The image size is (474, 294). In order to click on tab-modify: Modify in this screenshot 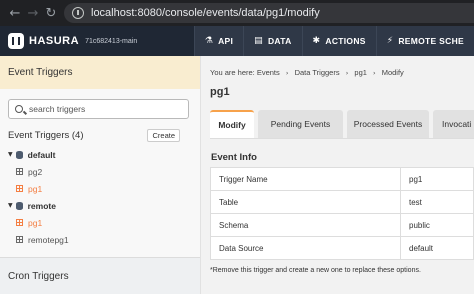, I will do `click(232, 124)`.